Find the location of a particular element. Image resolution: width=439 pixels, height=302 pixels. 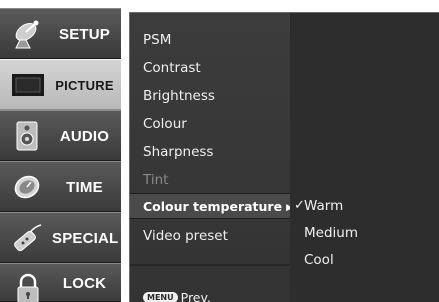

category-audio: AUDIO is located at coordinates (60, 135).